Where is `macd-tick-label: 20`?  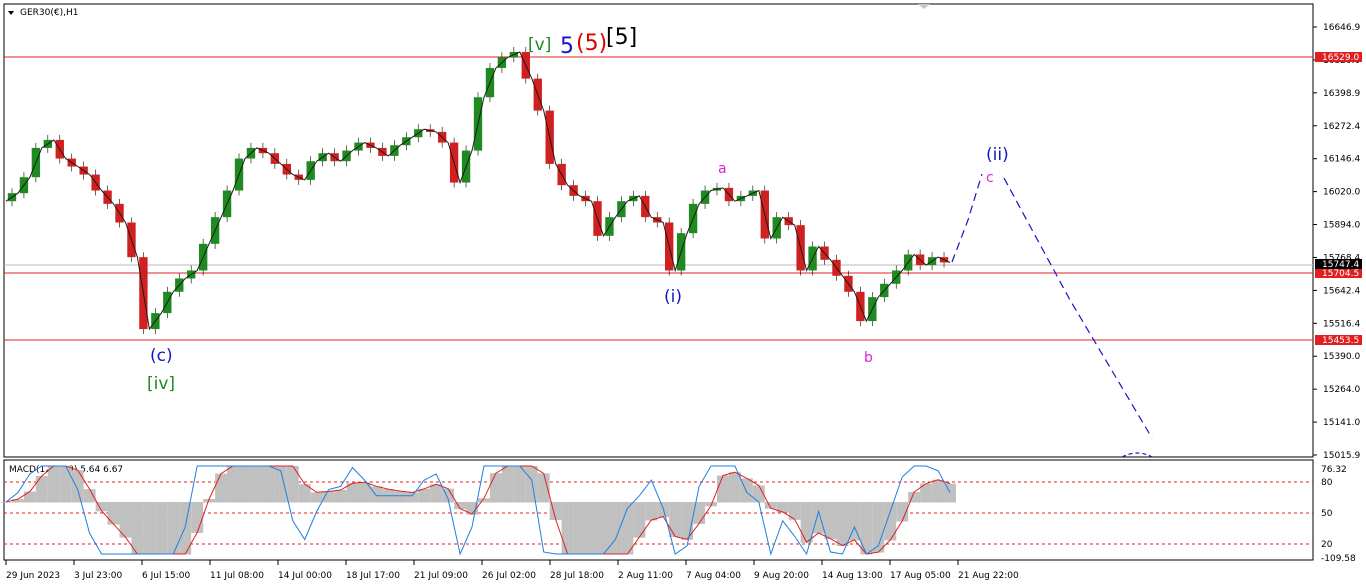
macd-tick-label: 20 is located at coordinates (1327, 545).